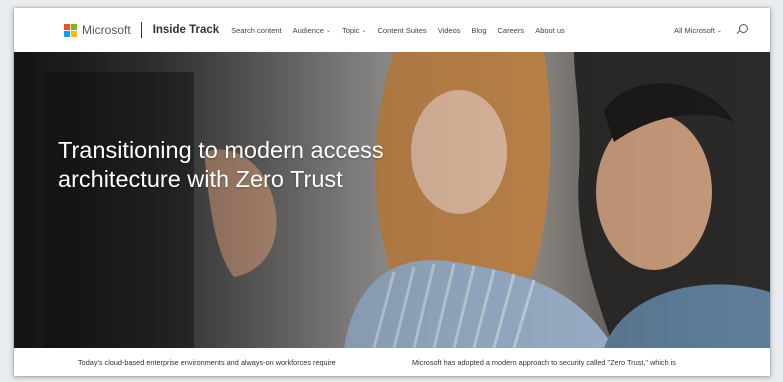  Describe the element at coordinates (256, 30) in the screenshot. I see `nav-search-content: Search content` at that location.